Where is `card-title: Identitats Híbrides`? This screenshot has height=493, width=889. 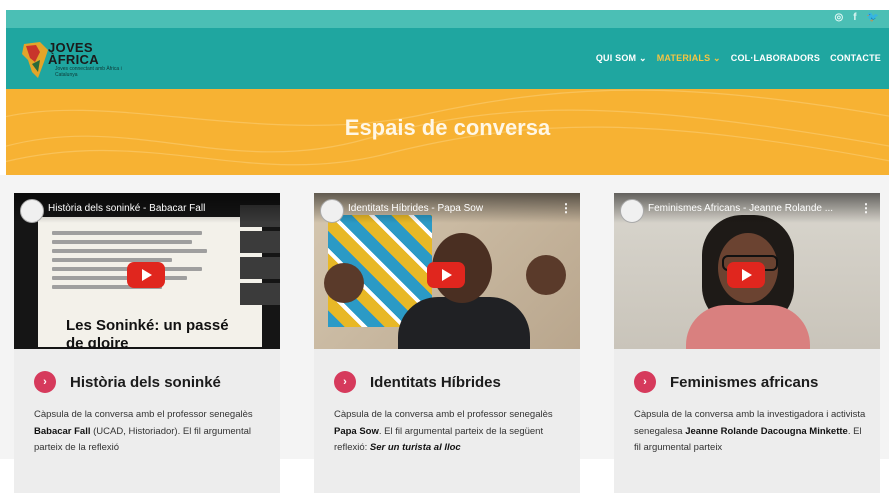
card-title: Identitats Híbrides is located at coordinates (435, 382).